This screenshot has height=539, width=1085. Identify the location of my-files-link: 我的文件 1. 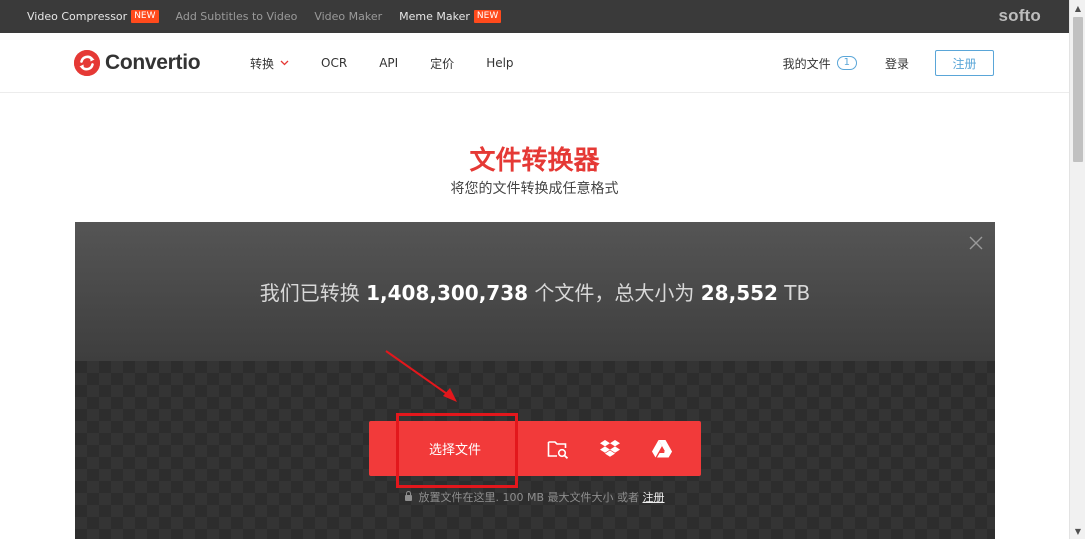
(820, 63).